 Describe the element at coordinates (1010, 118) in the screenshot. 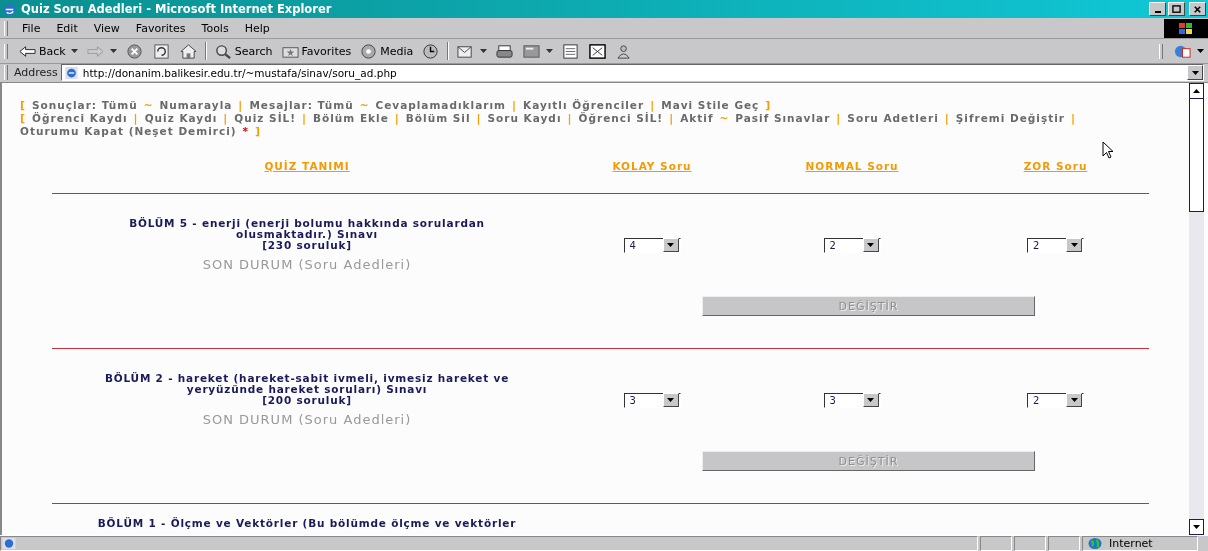

I see `nav-link: Şifremi Değiştir` at that location.